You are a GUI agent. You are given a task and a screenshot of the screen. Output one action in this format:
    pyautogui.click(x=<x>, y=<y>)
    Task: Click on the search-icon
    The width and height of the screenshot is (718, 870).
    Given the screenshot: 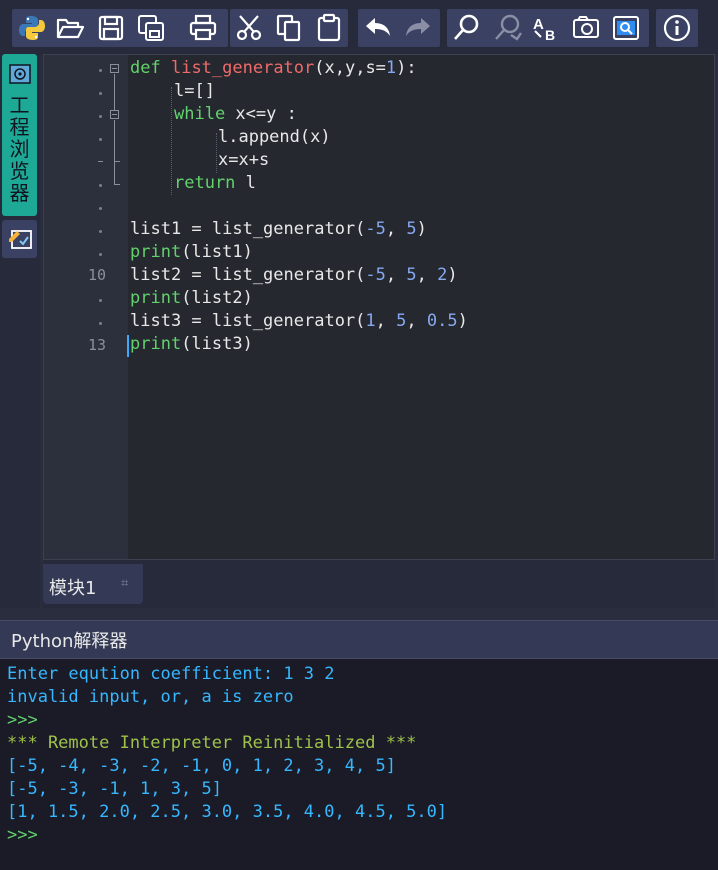 What is the action you would take?
    pyautogui.click(x=466, y=27)
    